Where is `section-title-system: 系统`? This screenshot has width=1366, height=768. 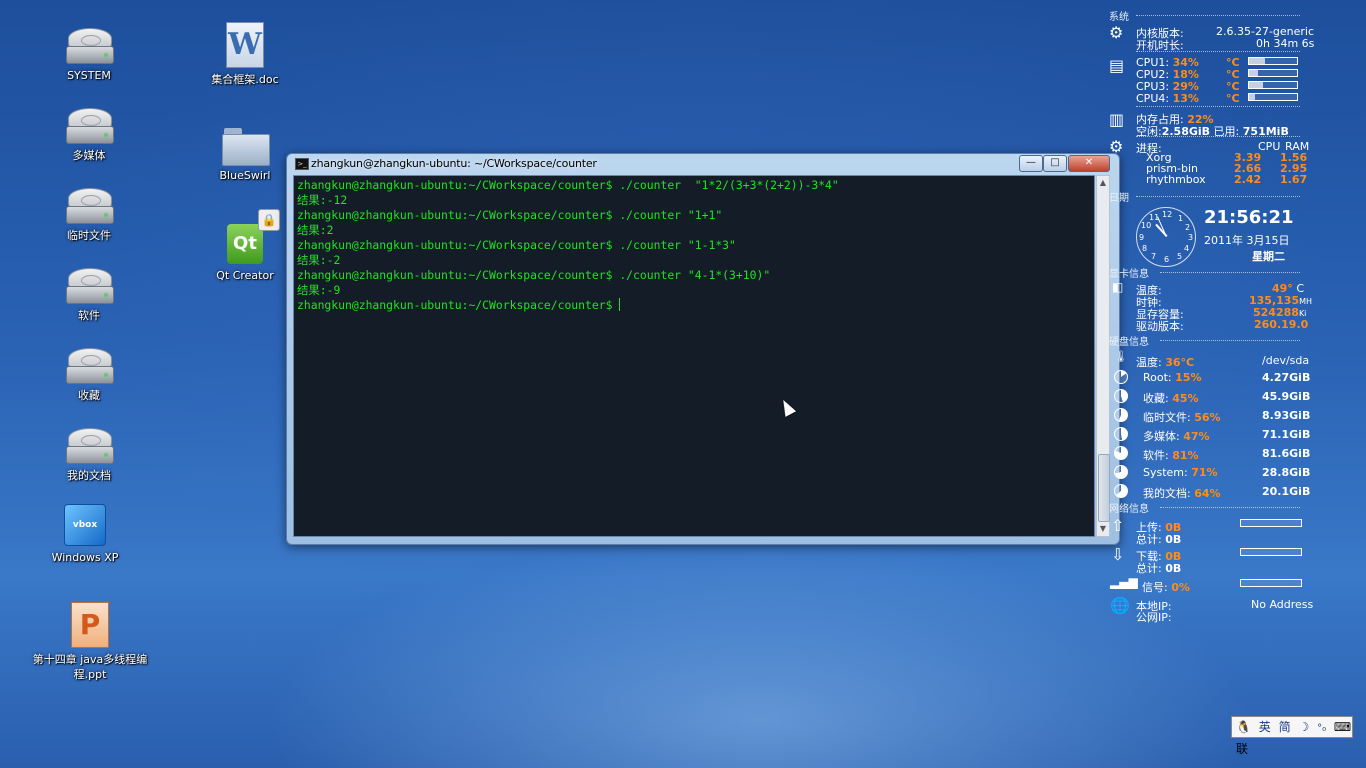
section-title-system: 系统 is located at coordinates (1119, 17).